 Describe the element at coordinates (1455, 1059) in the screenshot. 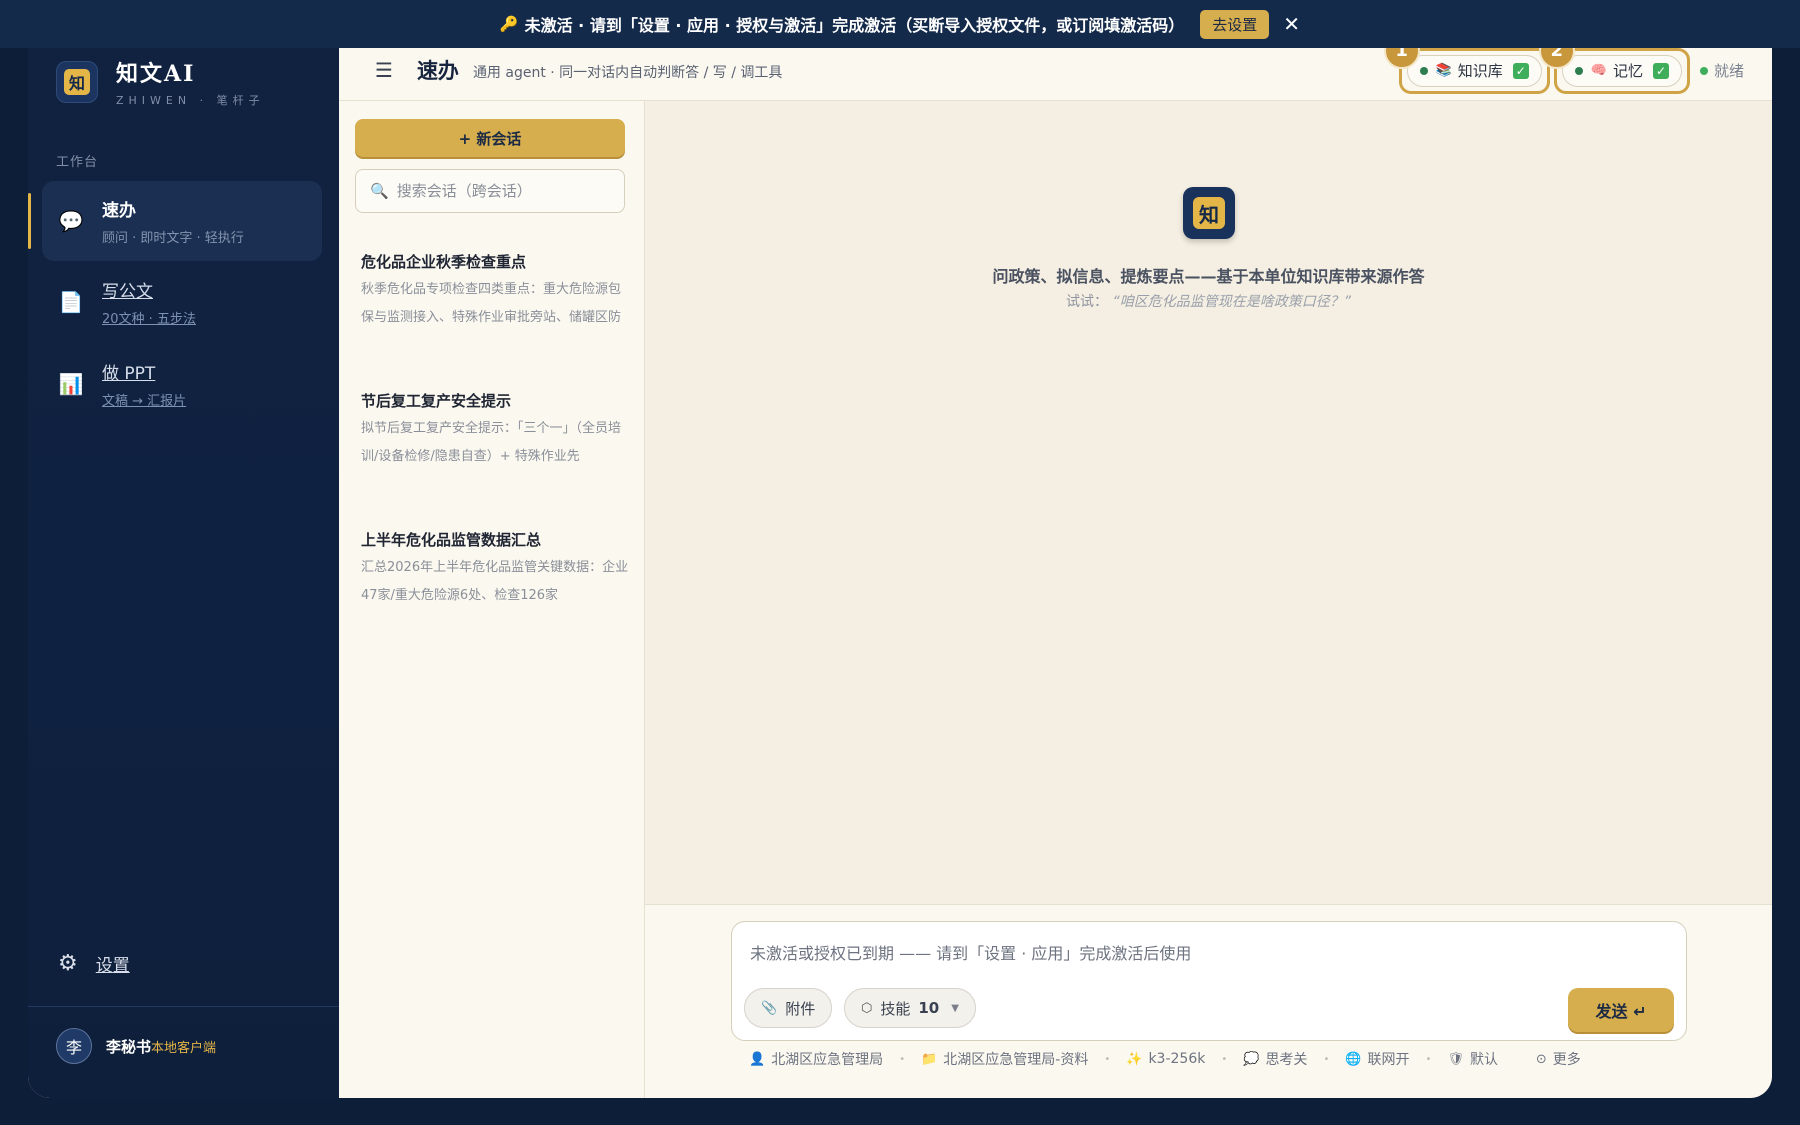

I see `shield-icon: 🛡` at that location.